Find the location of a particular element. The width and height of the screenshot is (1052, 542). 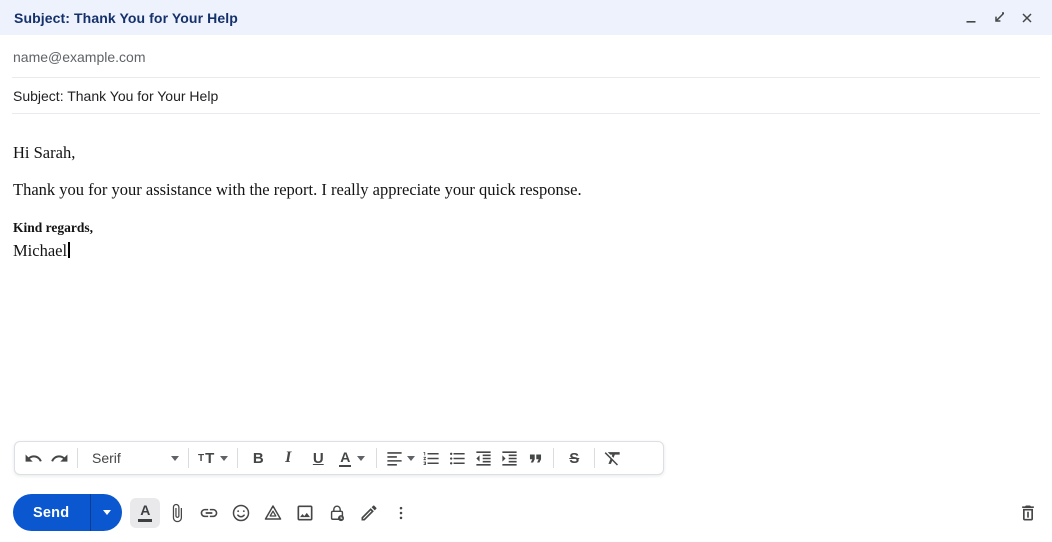

indent-increase-button is located at coordinates (509, 458).